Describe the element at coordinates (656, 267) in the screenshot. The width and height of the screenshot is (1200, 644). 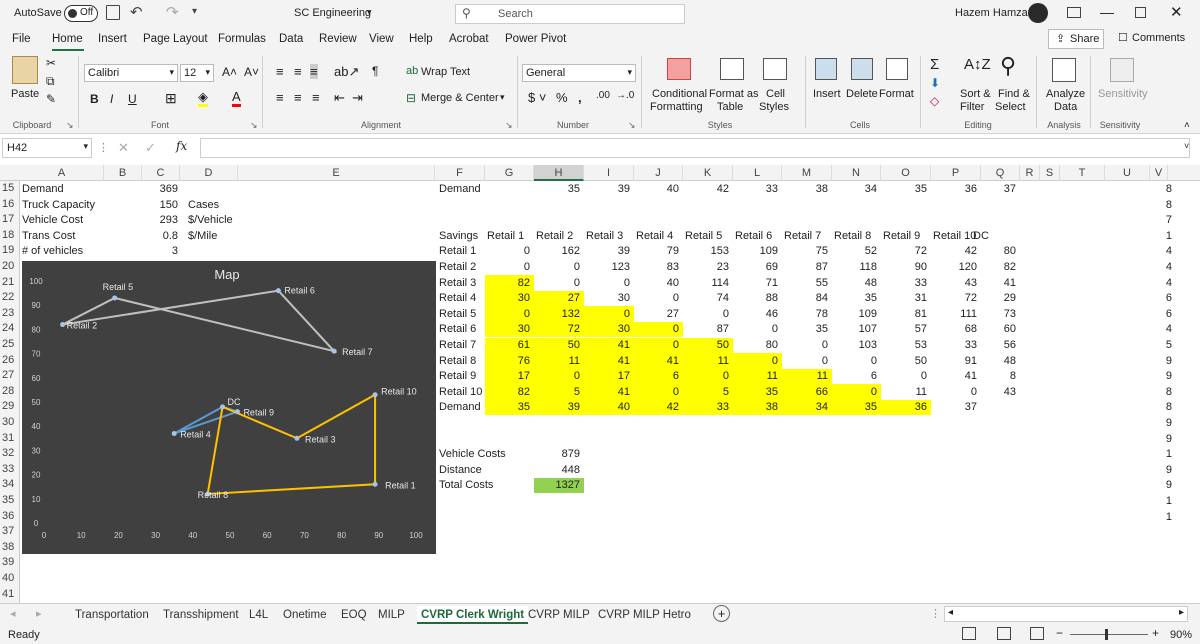
I see `savings-value: 83` at that location.